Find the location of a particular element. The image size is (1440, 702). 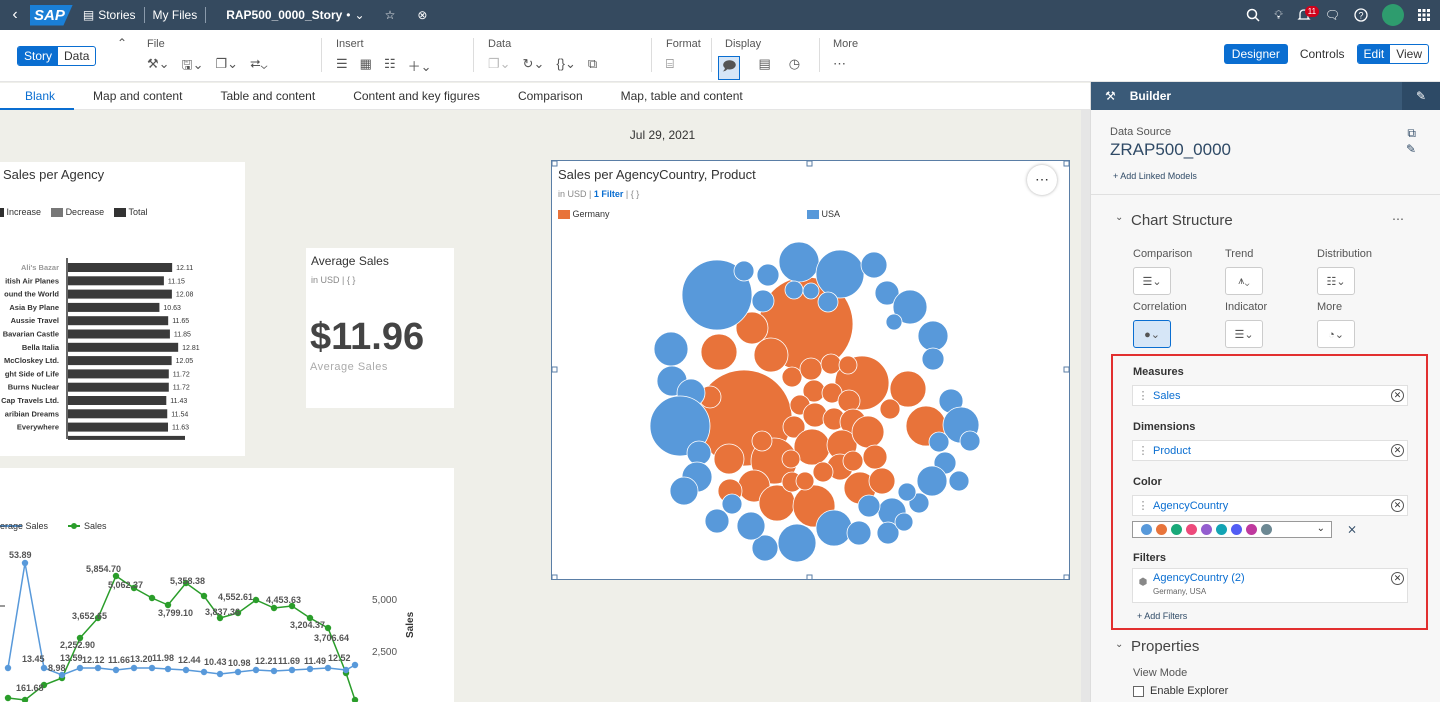

copy-icon: ❐⌄ is located at coordinates (227, 67).